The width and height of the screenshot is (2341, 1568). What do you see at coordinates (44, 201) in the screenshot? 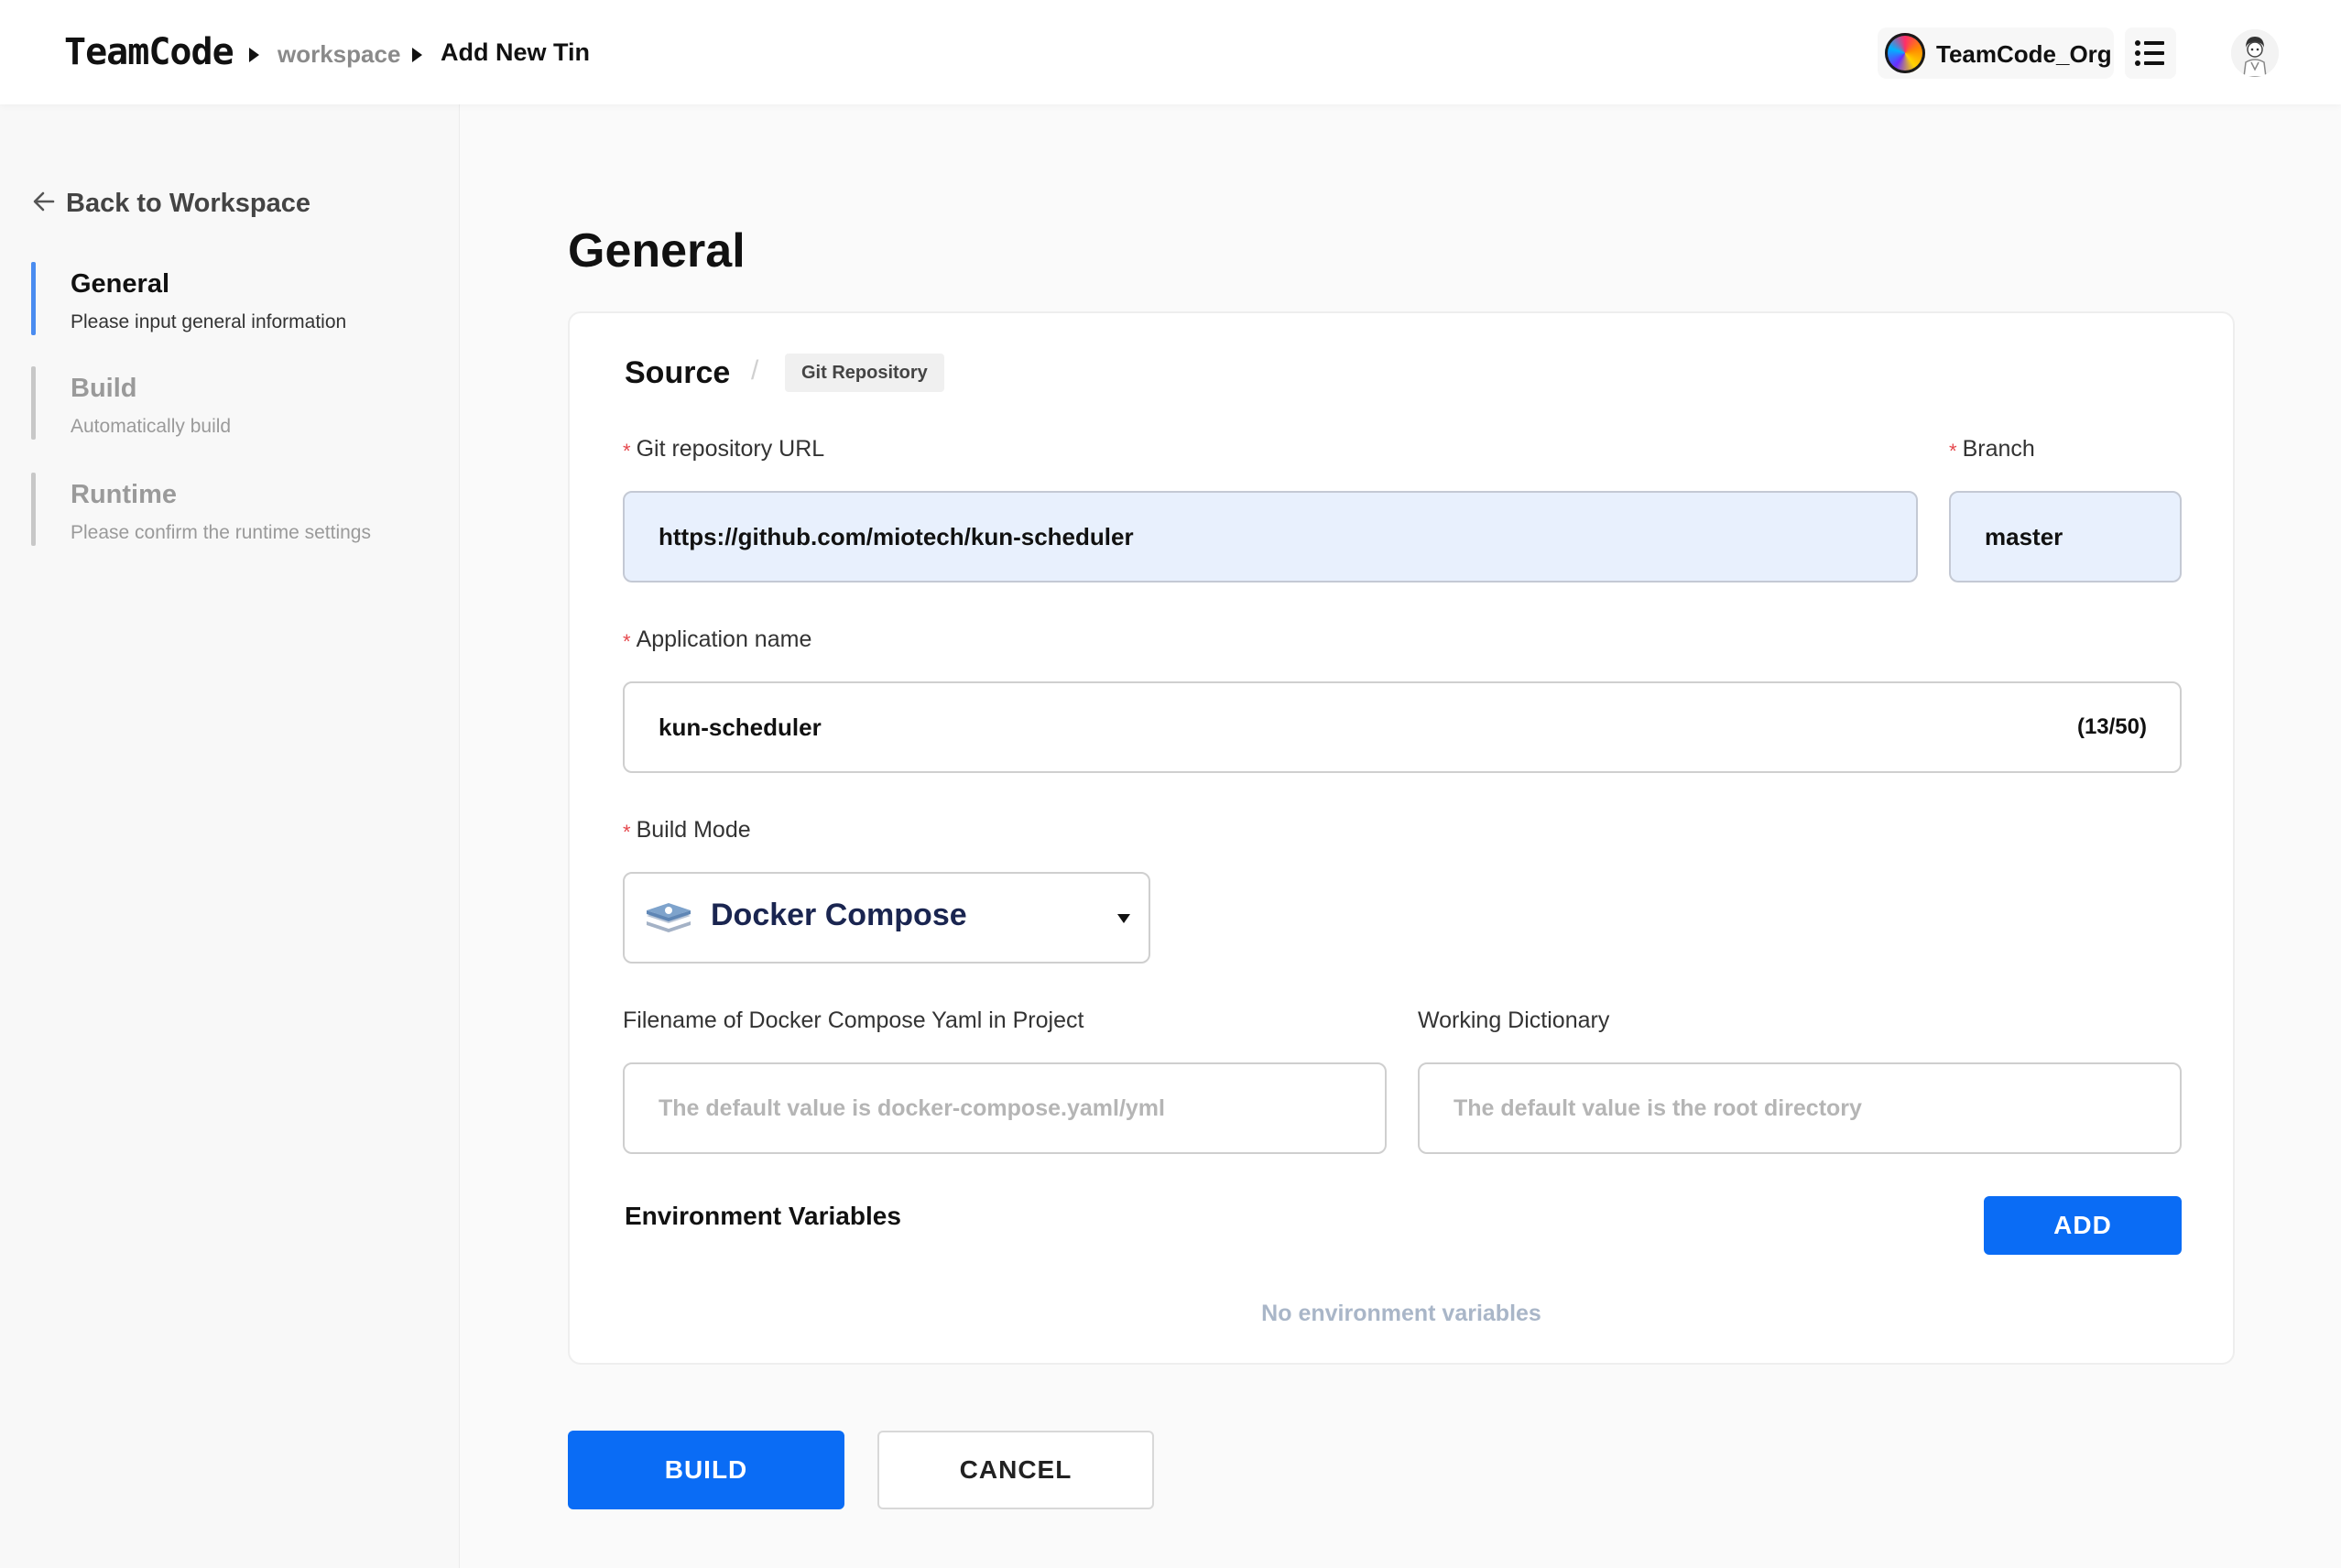
I see `arrow-left-icon` at bounding box center [44, 201].